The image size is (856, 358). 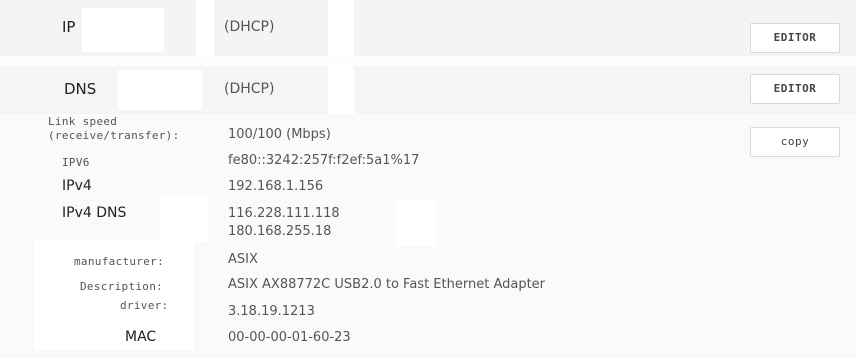 I want to click on ipv6-value: fe80::3242:257f:f2ef:5a1%17, so click(x=324, y=160).